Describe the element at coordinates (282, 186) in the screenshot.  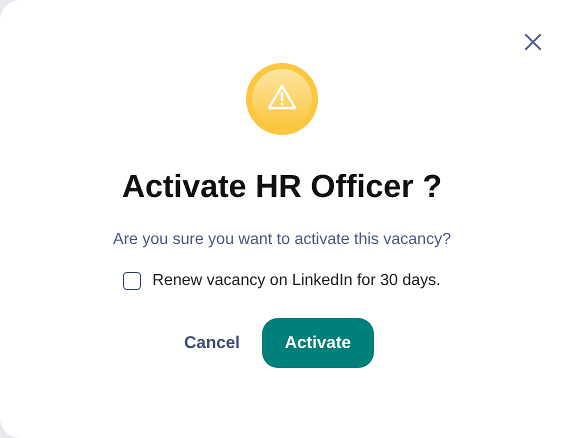
I see `dialog-title: Activate HR Officer ?` at that location.